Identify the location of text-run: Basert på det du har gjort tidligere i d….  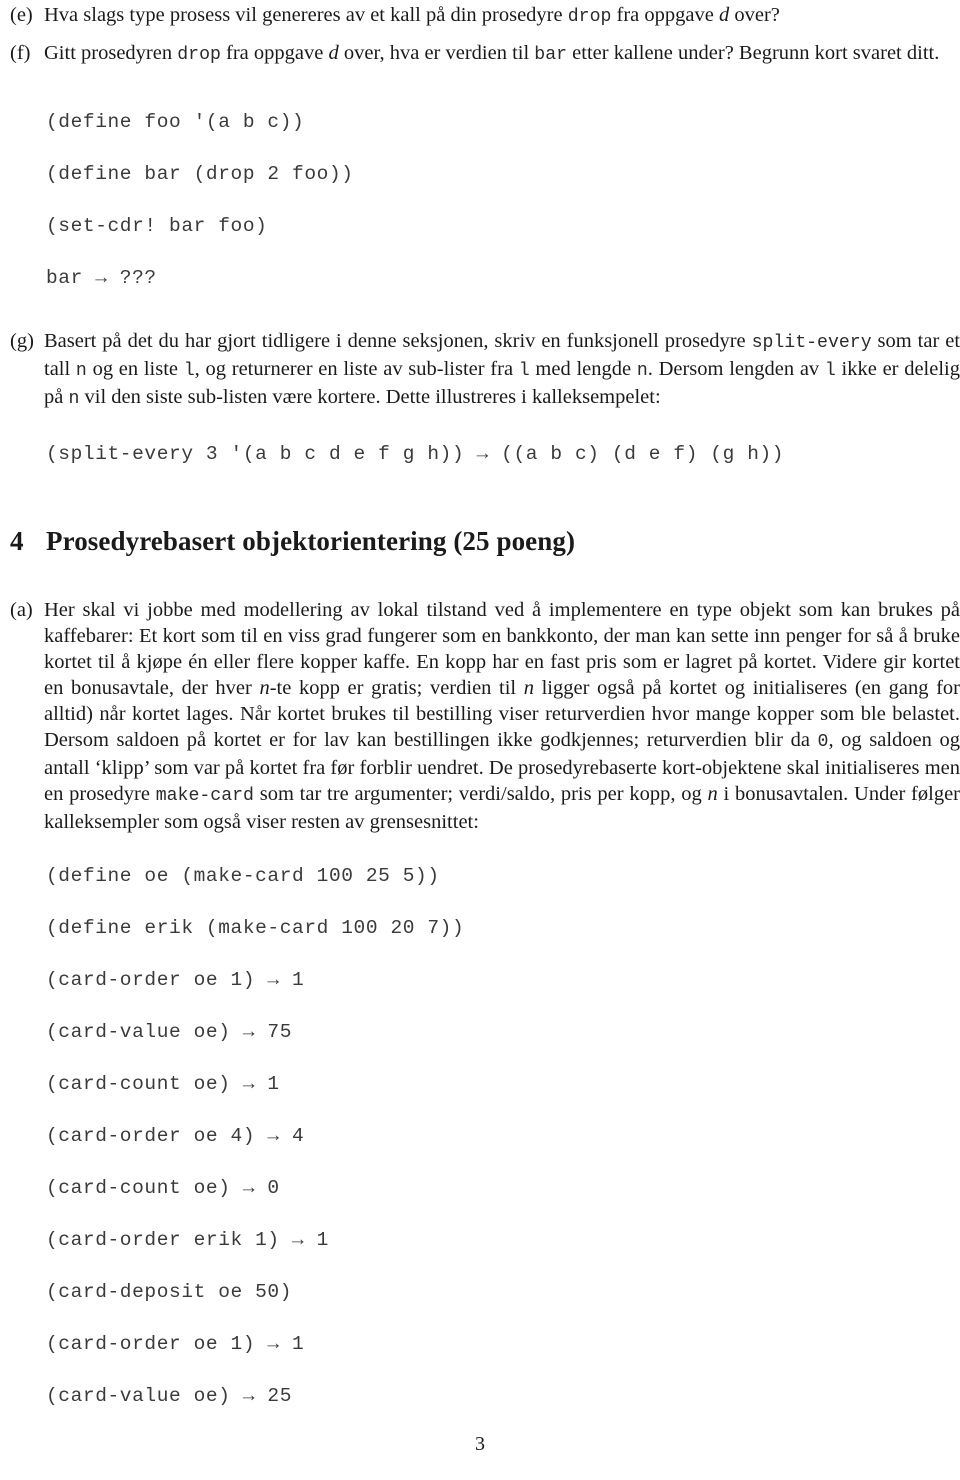
(398, 341).